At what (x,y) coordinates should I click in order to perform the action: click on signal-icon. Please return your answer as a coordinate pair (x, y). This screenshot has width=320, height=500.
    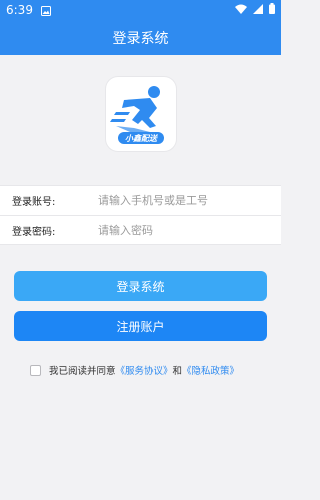
    Looking at the image, I should click on (258, 10).